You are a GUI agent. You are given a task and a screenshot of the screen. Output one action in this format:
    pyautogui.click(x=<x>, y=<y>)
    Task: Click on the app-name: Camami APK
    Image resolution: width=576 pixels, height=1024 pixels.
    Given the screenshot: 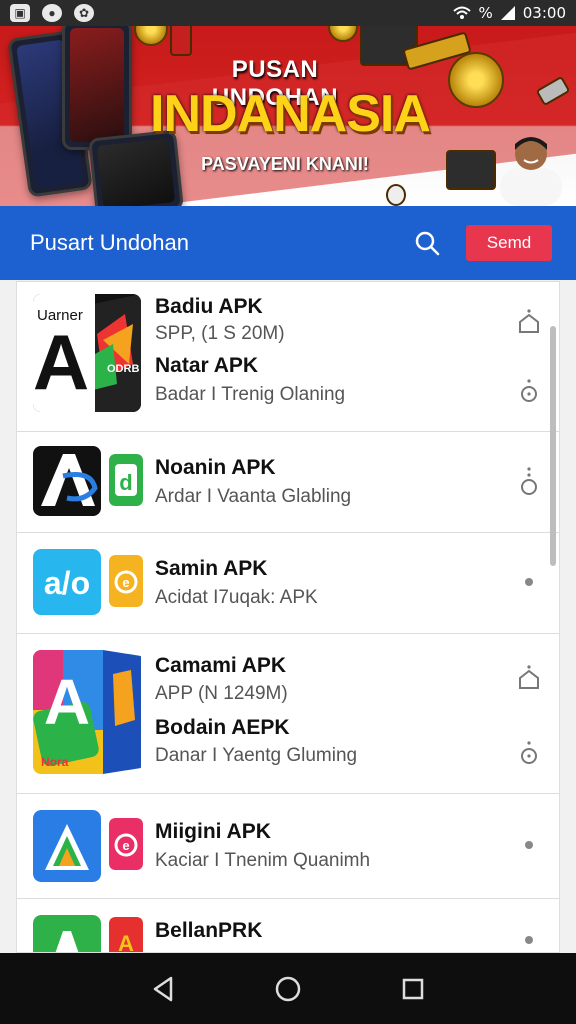 What is the action you would take?
    pyautogui.click(x=221, y=665)
    